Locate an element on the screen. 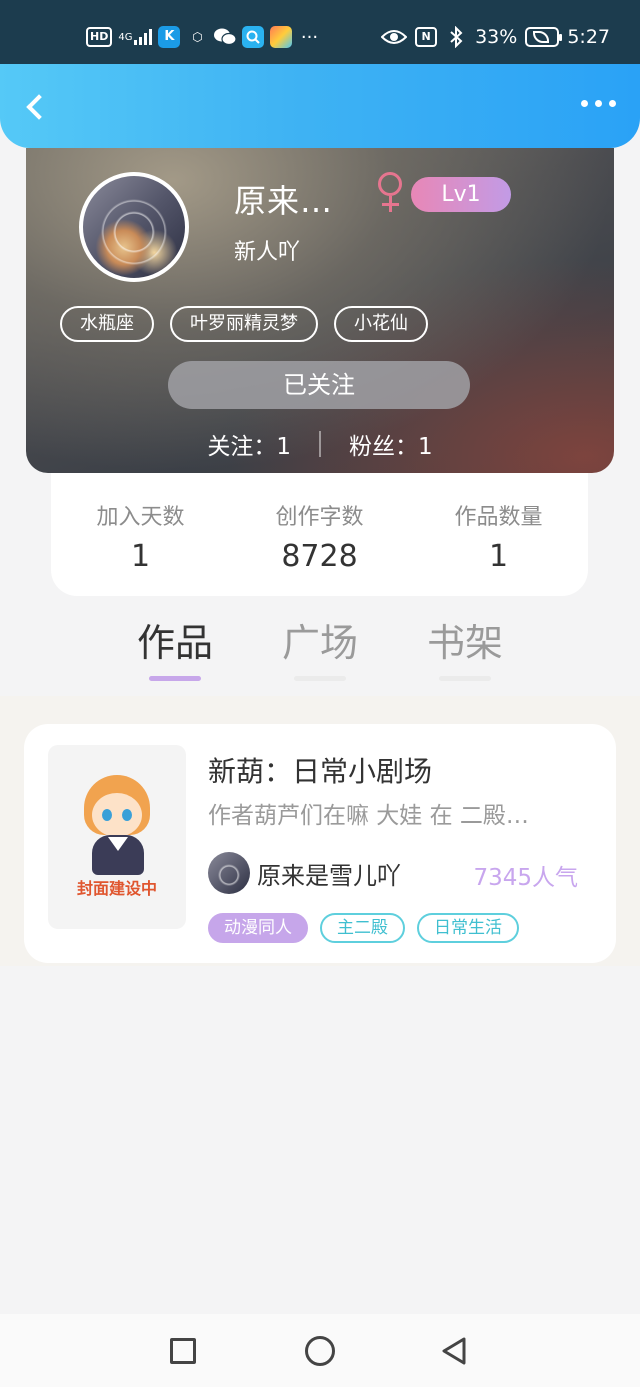 The height and width of the screenshot is (1387, 640). hd-icon: HD is located at coordinates (99, 37).